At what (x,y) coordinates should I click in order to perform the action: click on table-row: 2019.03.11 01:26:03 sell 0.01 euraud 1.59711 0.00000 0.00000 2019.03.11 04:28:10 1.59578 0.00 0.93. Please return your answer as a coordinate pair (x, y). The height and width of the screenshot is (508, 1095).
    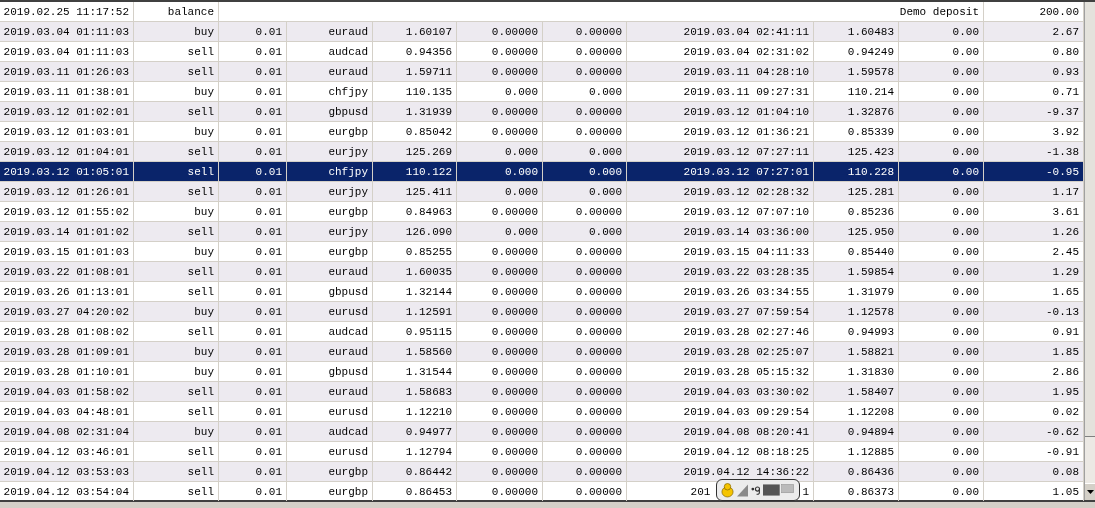
    Looking at the image, I should click on (542, 72).